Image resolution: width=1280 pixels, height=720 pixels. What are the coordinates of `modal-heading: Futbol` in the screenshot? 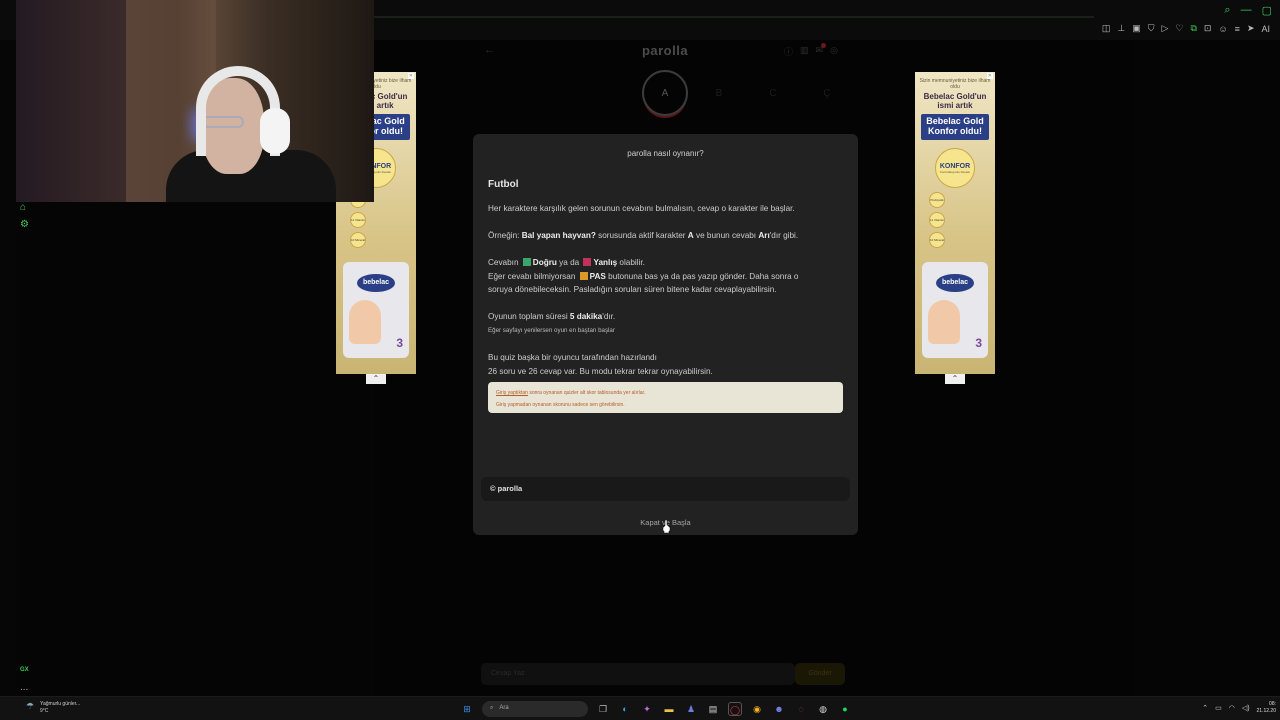 It's located at (503, 184).